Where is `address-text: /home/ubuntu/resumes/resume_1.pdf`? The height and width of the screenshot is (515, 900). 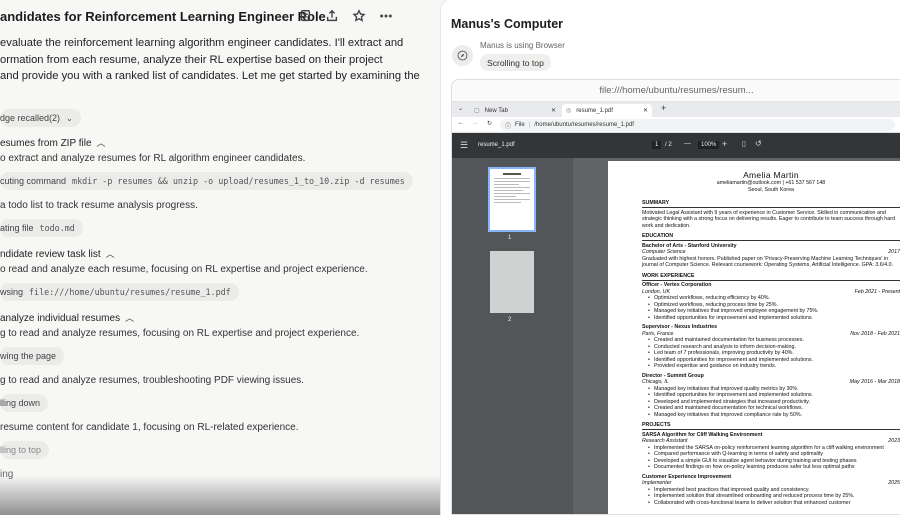
address-text: /home/ubuntu/resumes/resume_1.pdf is located at coordinates (584, 125).